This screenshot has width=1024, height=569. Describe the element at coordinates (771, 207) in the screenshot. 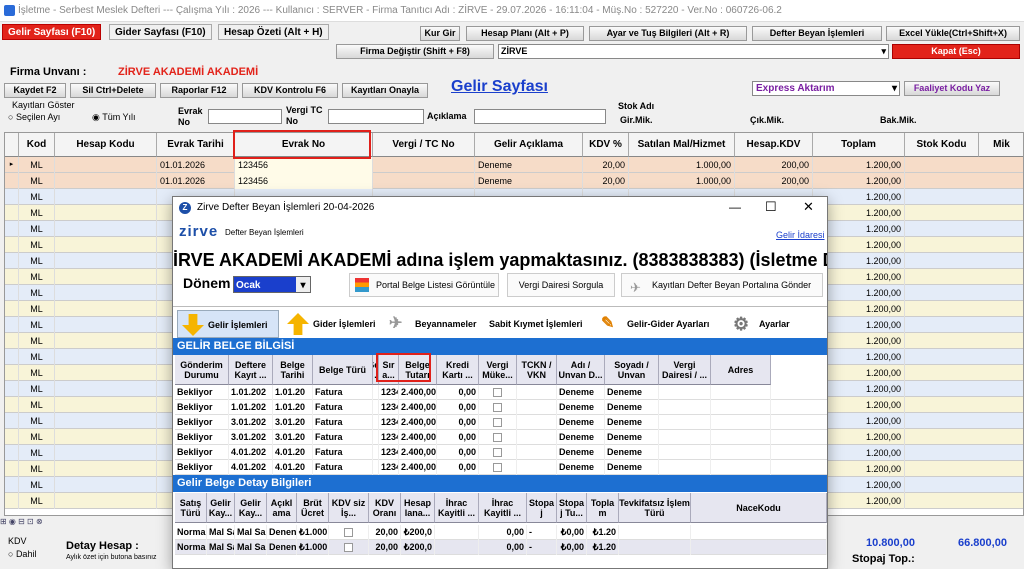

I see `maximize-icon: ☐` at that location.